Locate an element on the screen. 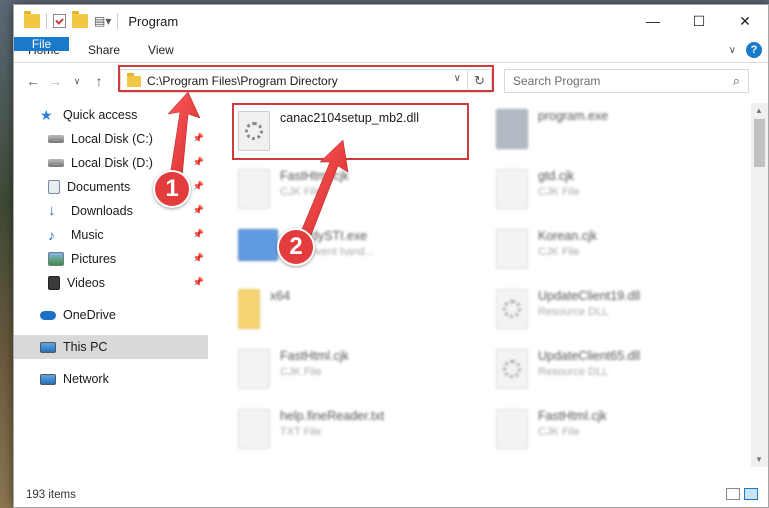 The height and width of the screenshot is (508, 769). sidebar-item-quick-access: ★ Quick access is located at coordinates (111, 115).